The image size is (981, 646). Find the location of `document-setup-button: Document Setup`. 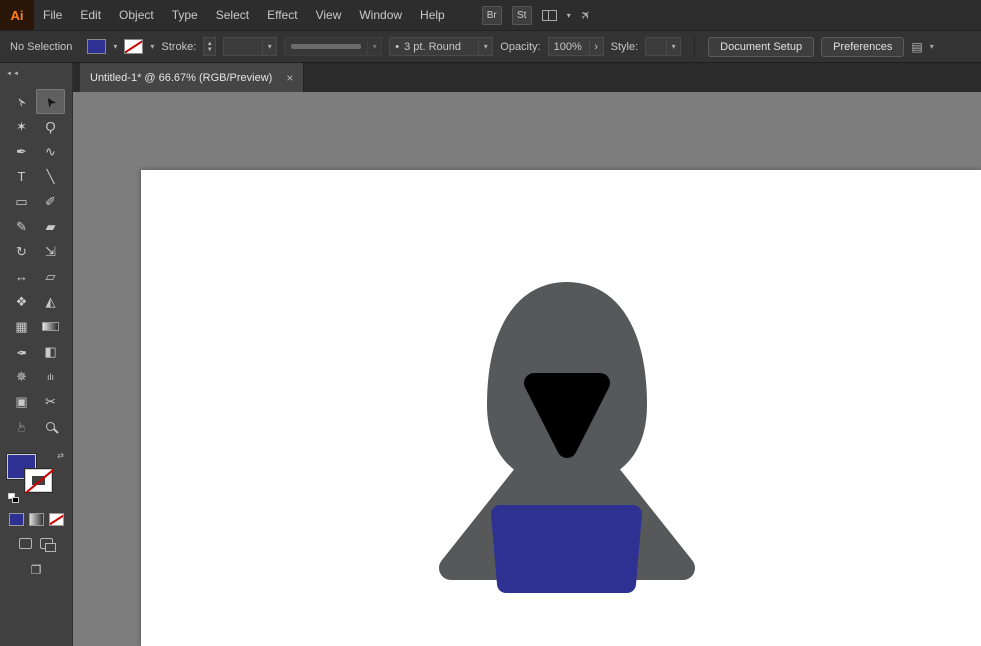

document-setup-button: Document Setup is located at coordinates (761, 46).